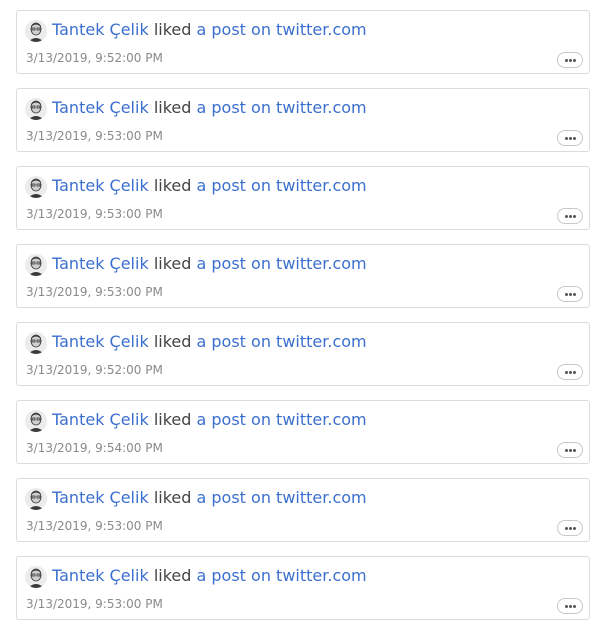 Image resolution: width=605 pixels, height=630 pixels. What do you see at coordinates (94, 448) in the screenshot?
I see `timestamp: 3/13/2019, 9:54:00 PM` at bounding box center [94, 448].